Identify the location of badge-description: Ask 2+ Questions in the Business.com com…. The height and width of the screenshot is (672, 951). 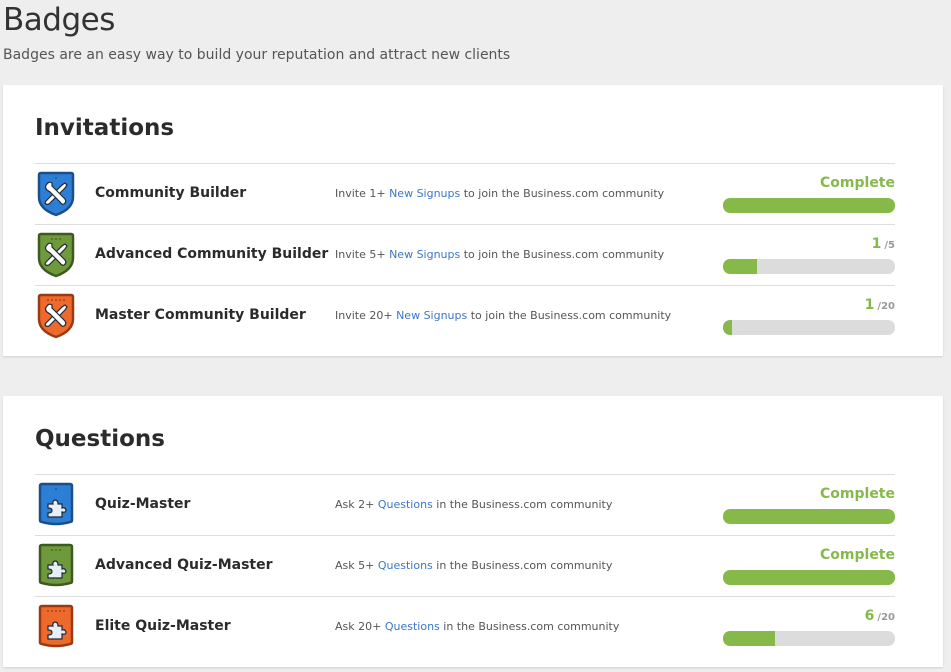
(473, 504).